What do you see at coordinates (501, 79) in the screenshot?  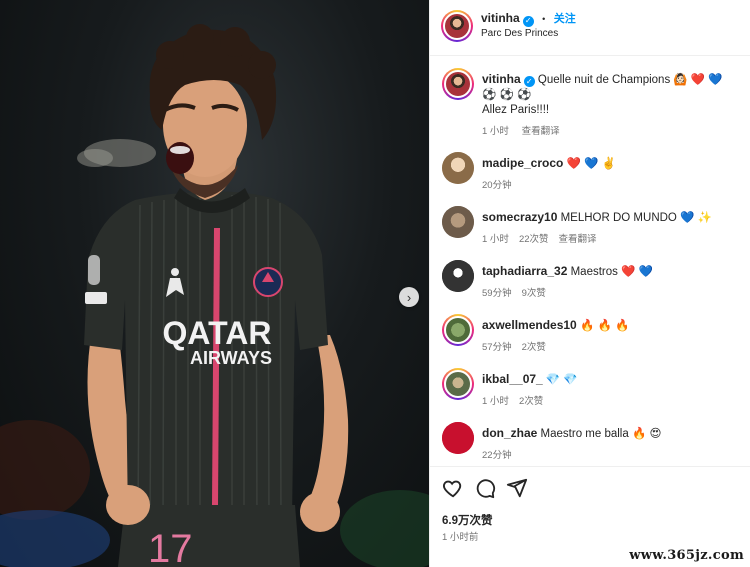 I see `caption-username: vitinha` at bounding box center [501, 79].